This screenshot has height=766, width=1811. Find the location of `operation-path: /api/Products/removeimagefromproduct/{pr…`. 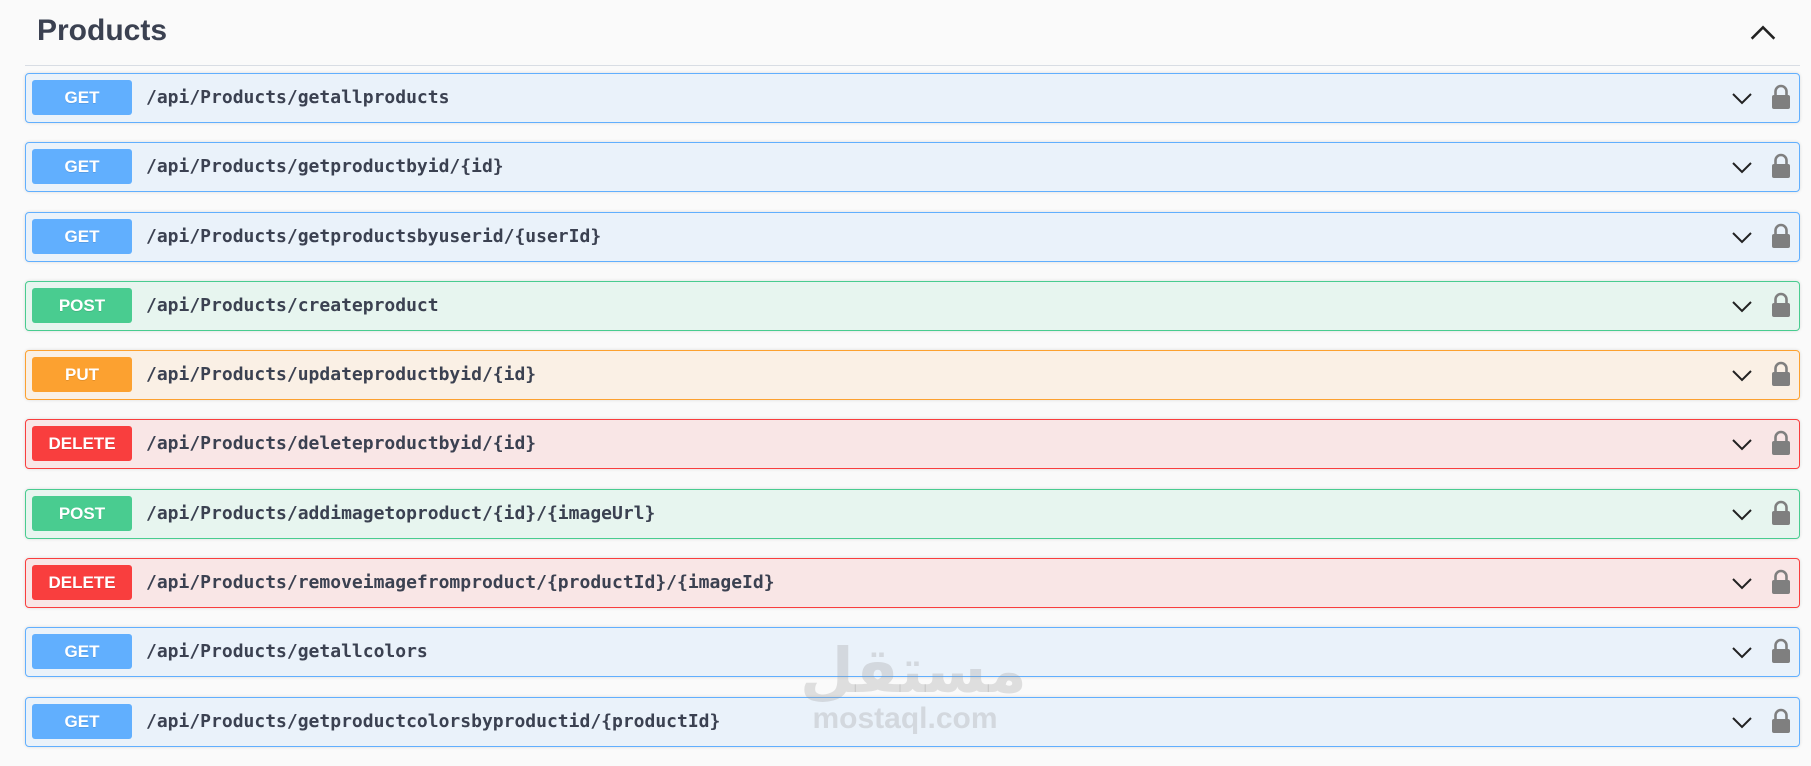

operation-path: /api/Products/removeimagefromproduct/{pr… is located at coordinates (460, 583).